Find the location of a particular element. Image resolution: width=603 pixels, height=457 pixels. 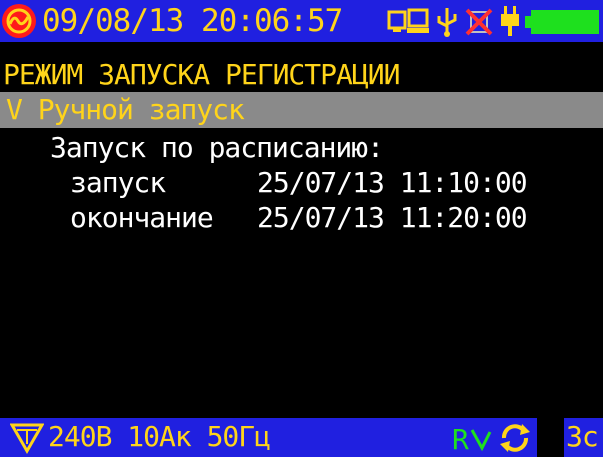

refresh-icon is located at coordinates (515, 438).